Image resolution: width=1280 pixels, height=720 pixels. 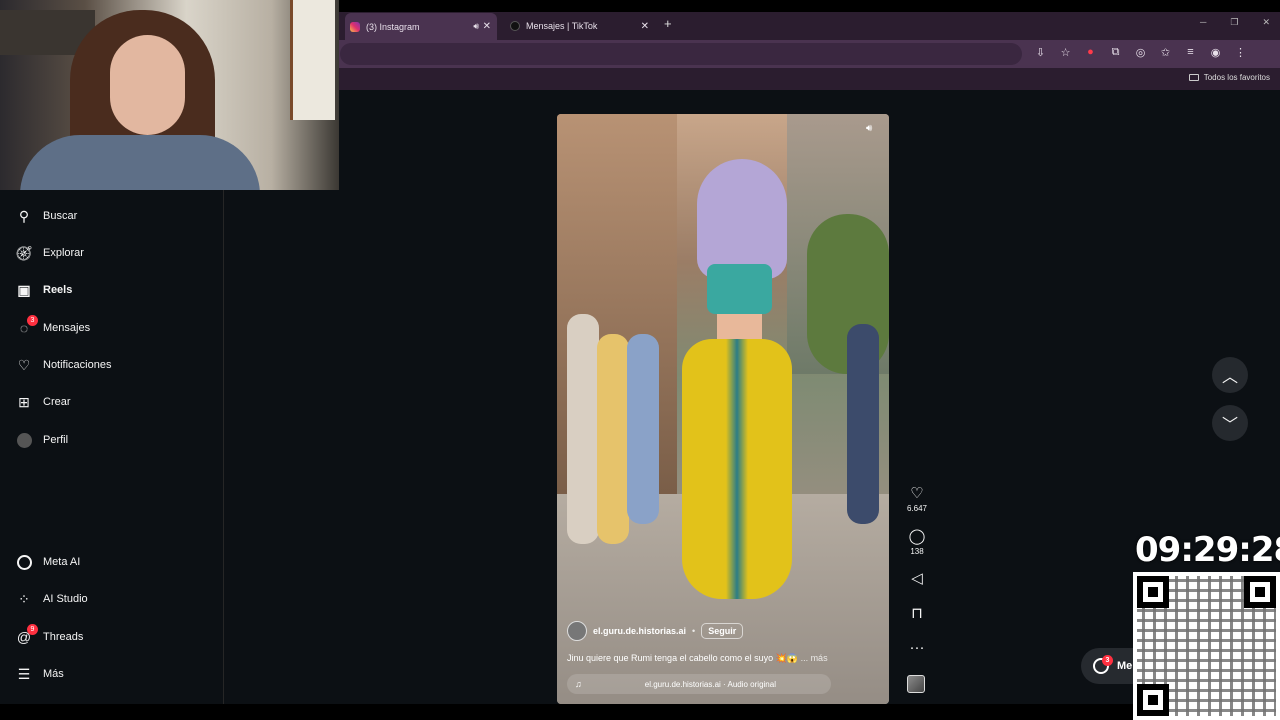 What do you see at coordinates (1165, 52) in the screenshot?
I see `favorites-icon: ✩` at bounding box center [1165, 52].